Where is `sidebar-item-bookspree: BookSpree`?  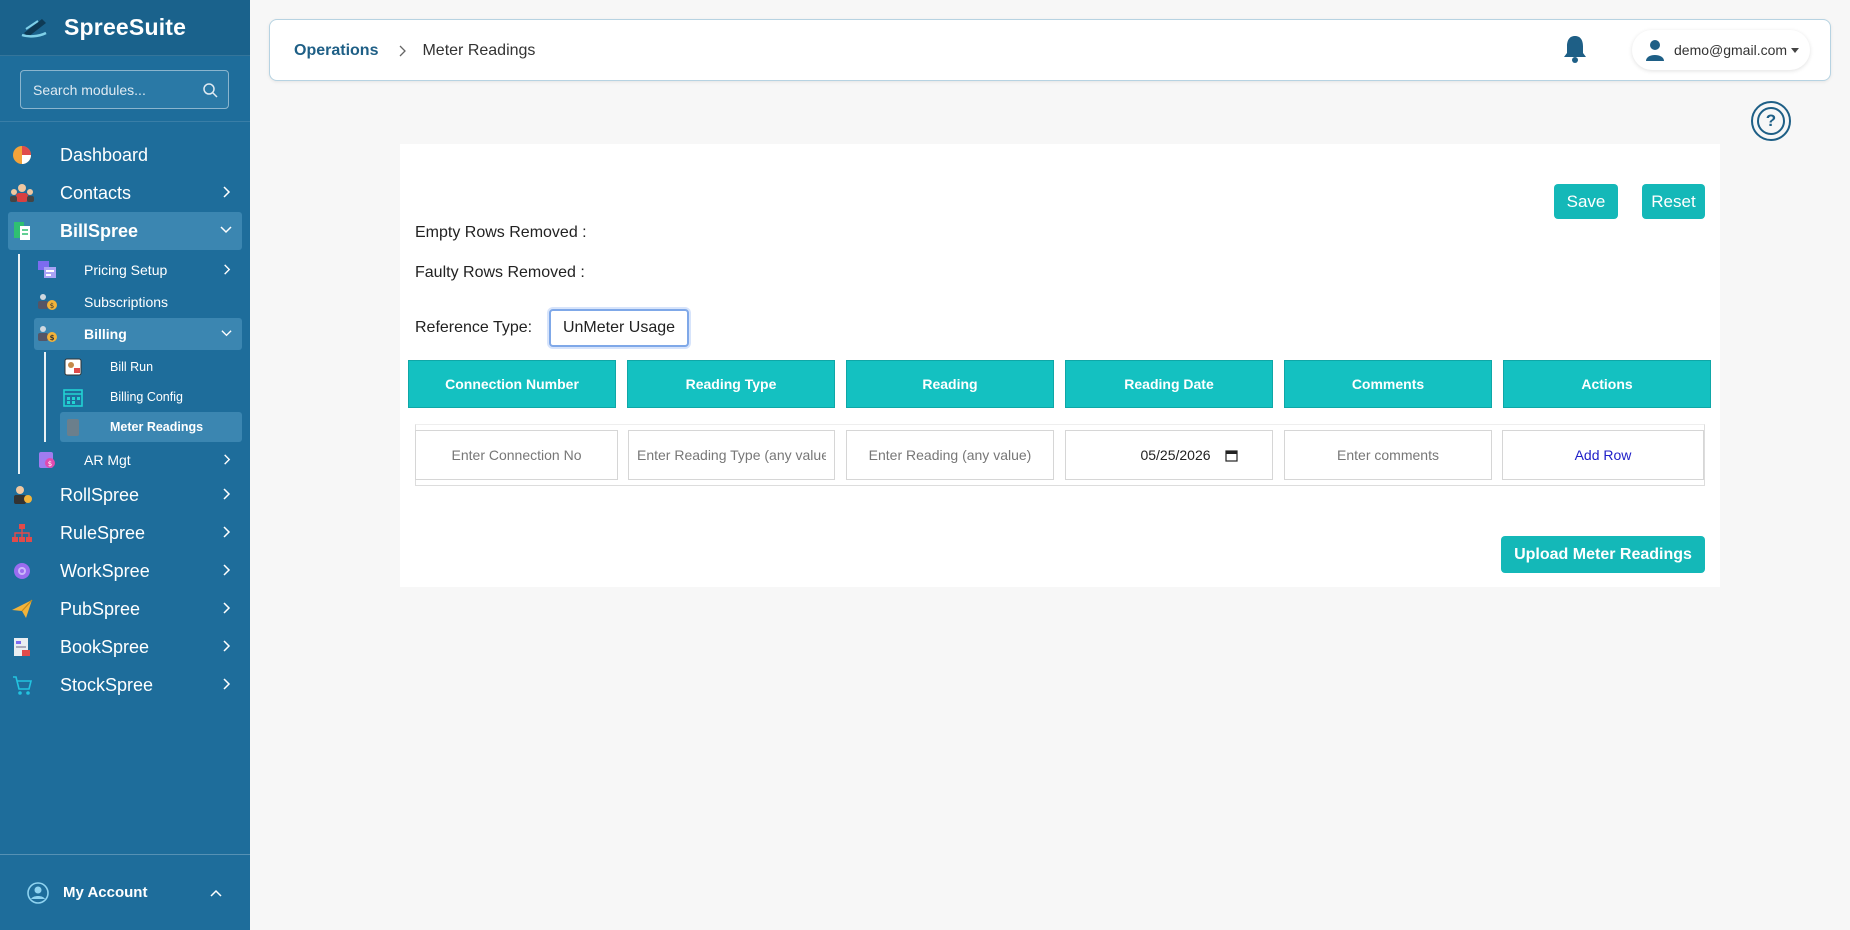
sidebar-item-bookspree: BookSpree is located at coordinates (125, 647).